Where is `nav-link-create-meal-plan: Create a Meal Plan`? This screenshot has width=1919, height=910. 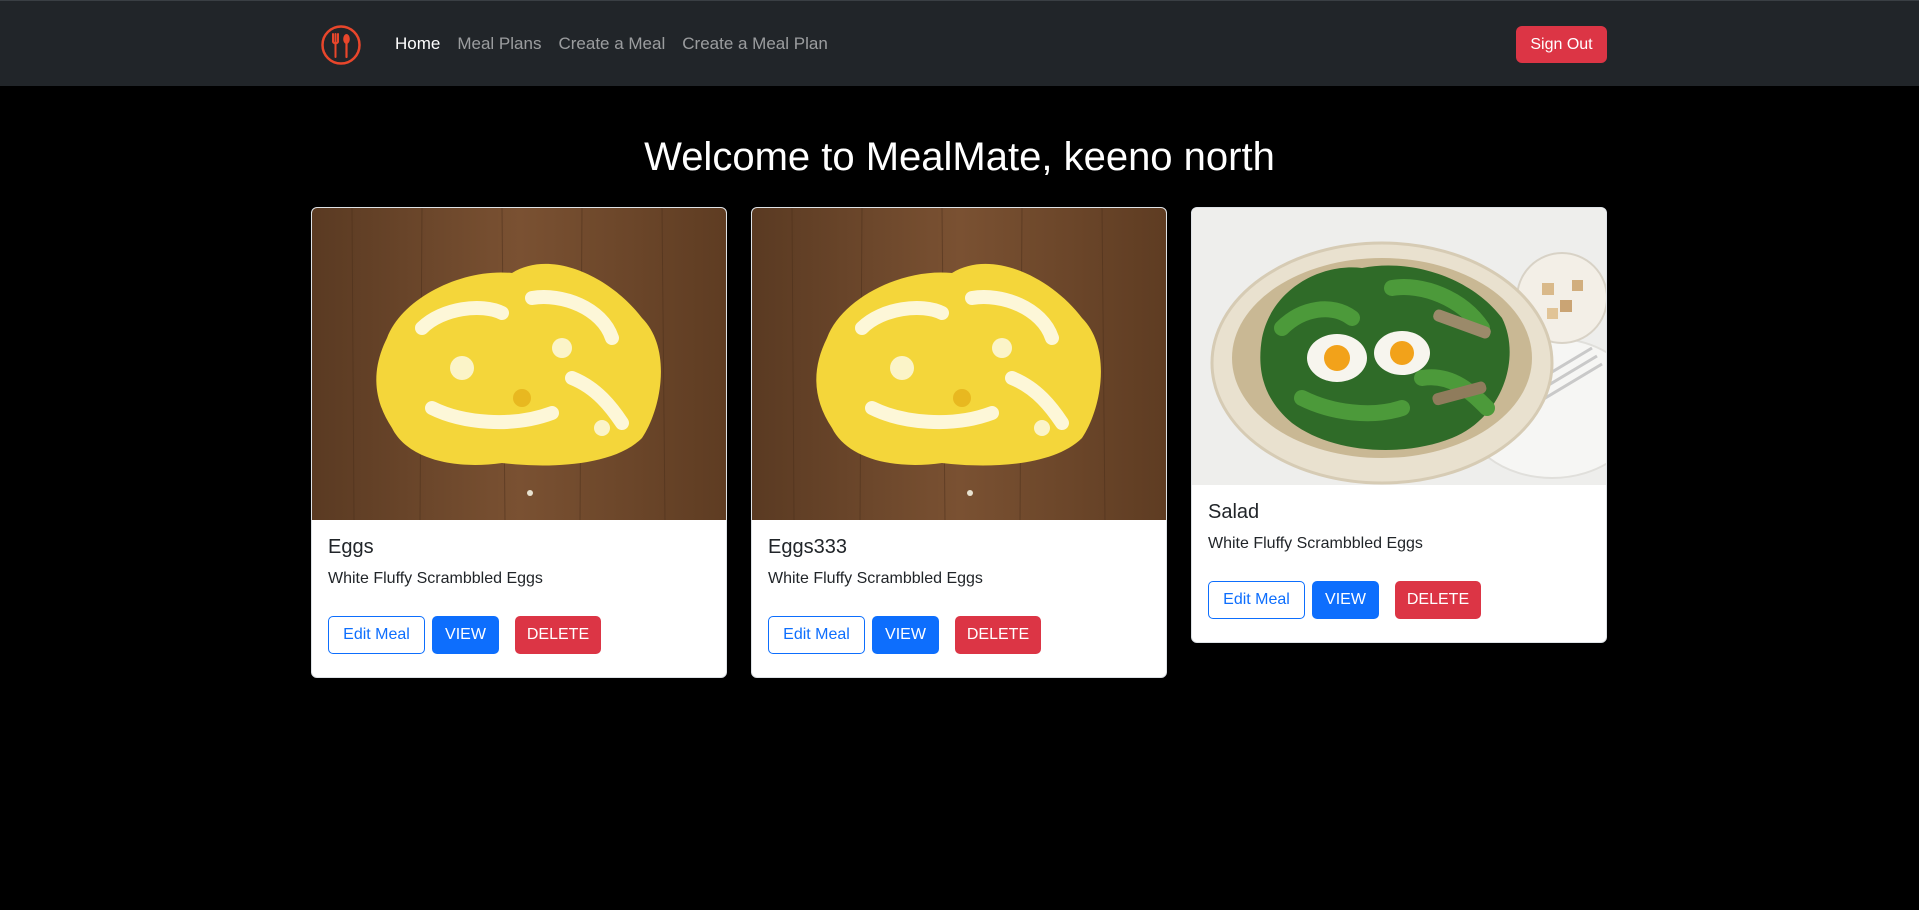
nav-link-create-meal-plan: Create a Meal Plan is located at coordinates (755, 44).